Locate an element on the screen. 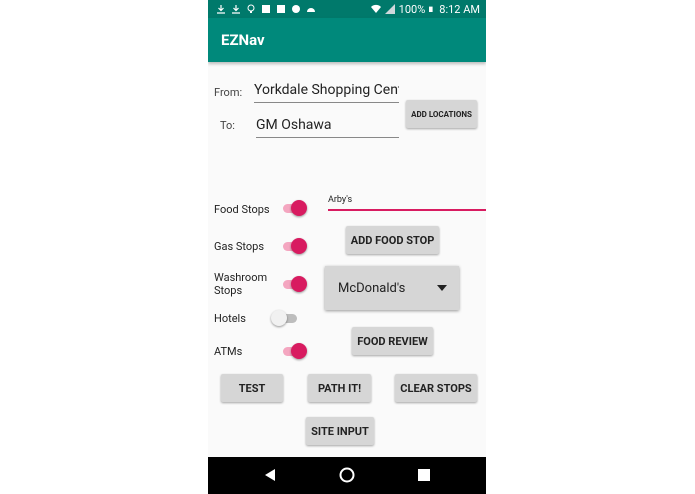 The image size is (695, 494). atms-switch is located at coordinates (294, 351).